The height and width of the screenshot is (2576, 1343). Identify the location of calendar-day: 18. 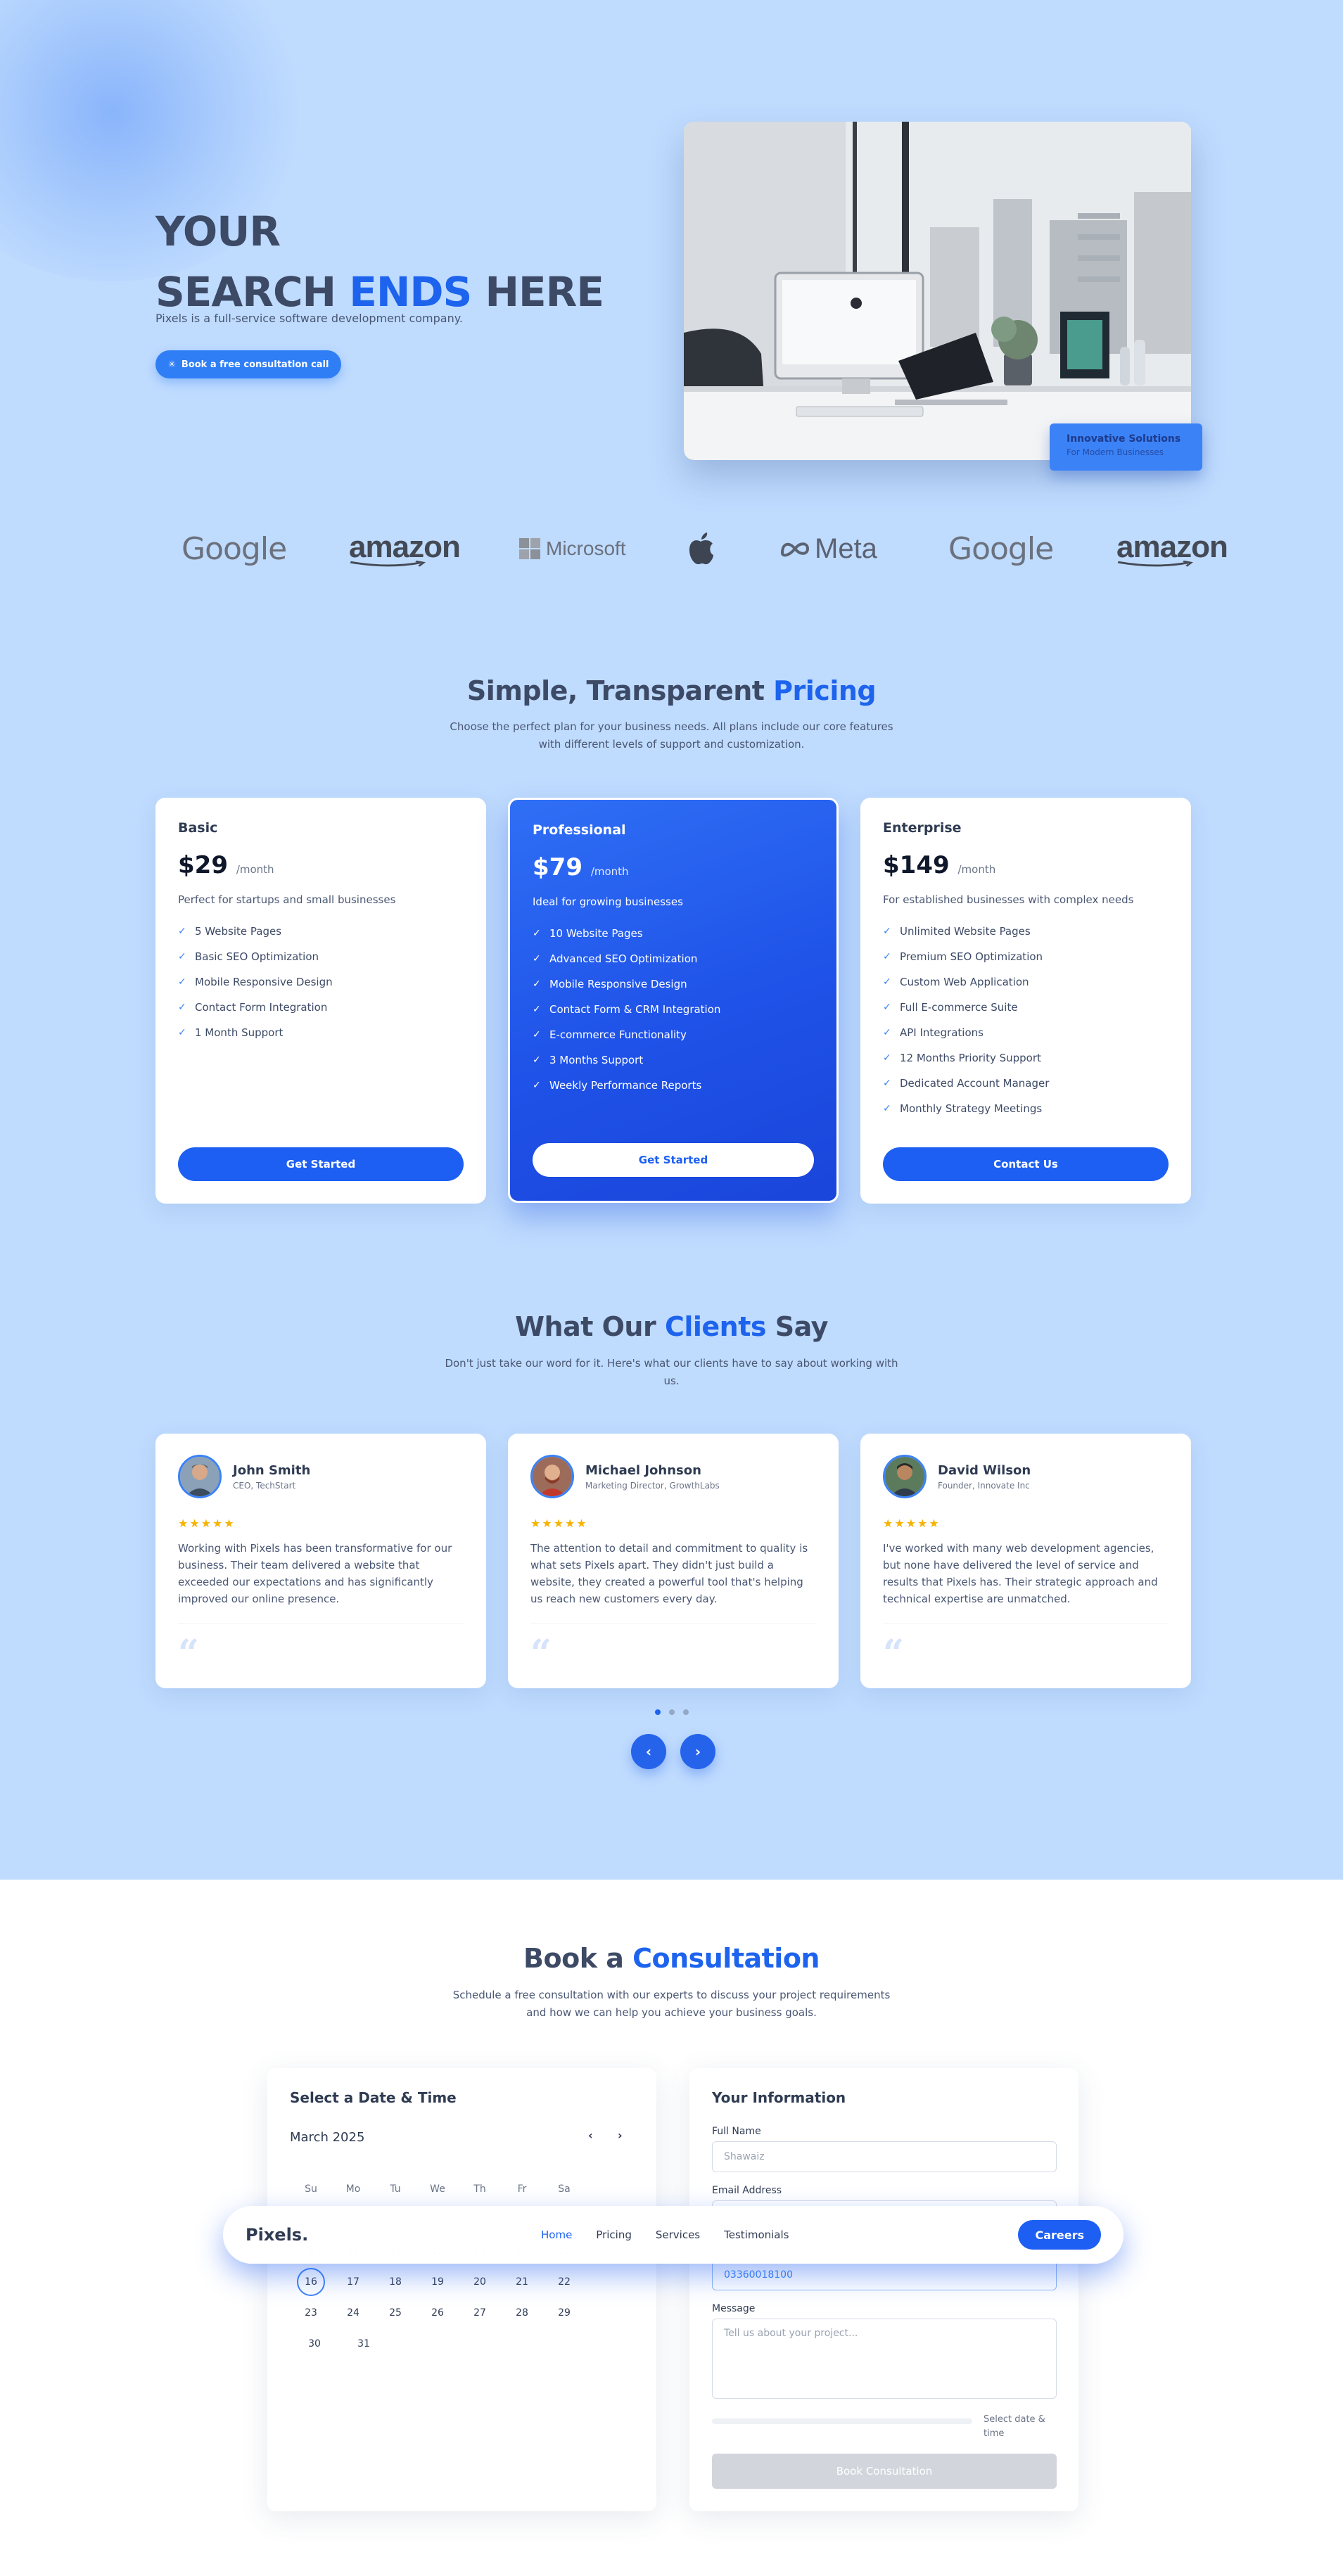
(395, 2282).